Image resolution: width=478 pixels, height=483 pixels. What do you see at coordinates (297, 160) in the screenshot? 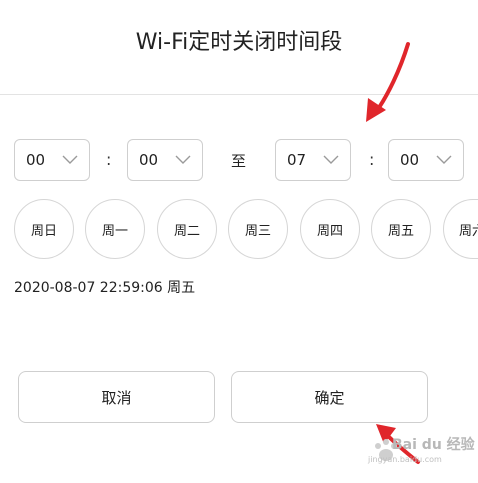
I see `end-hour-value: 07` at bounding box center [297, 160].